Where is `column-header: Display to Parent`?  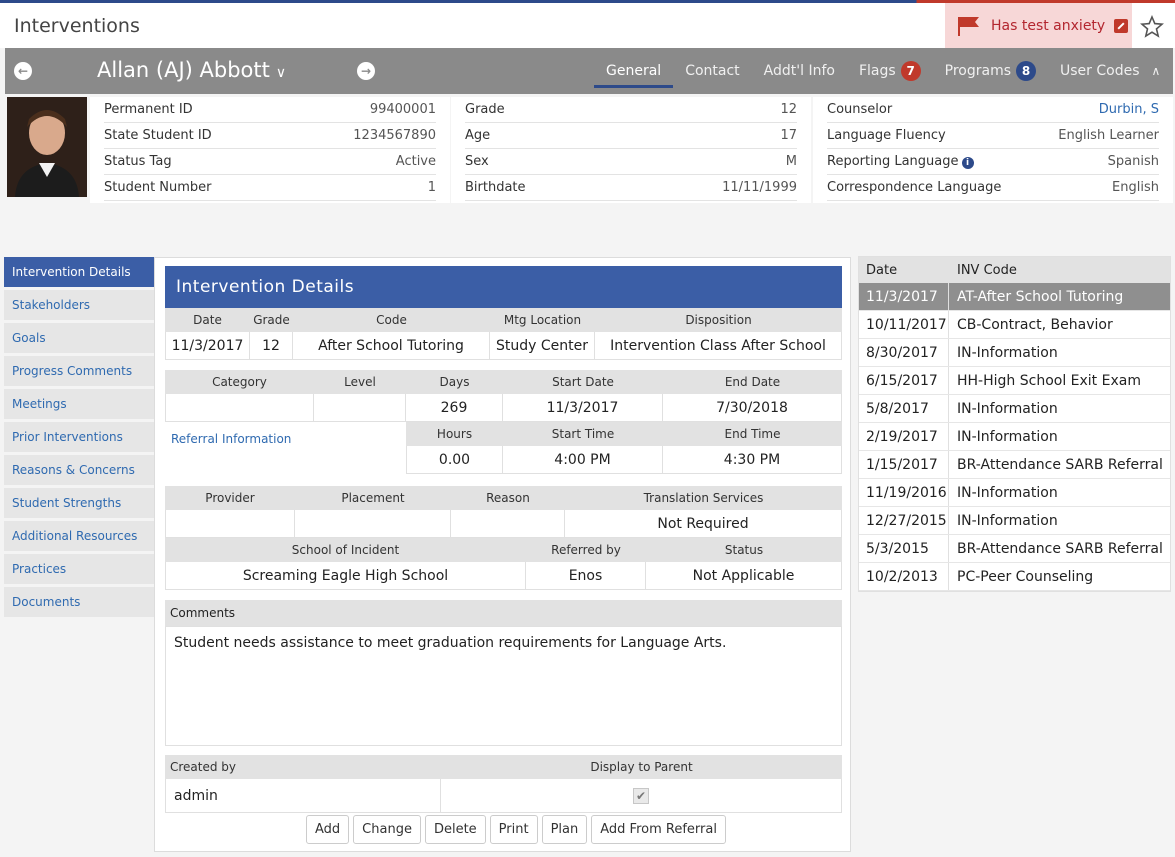 column-header: Display to Parent is located at coordinates (641, 767).